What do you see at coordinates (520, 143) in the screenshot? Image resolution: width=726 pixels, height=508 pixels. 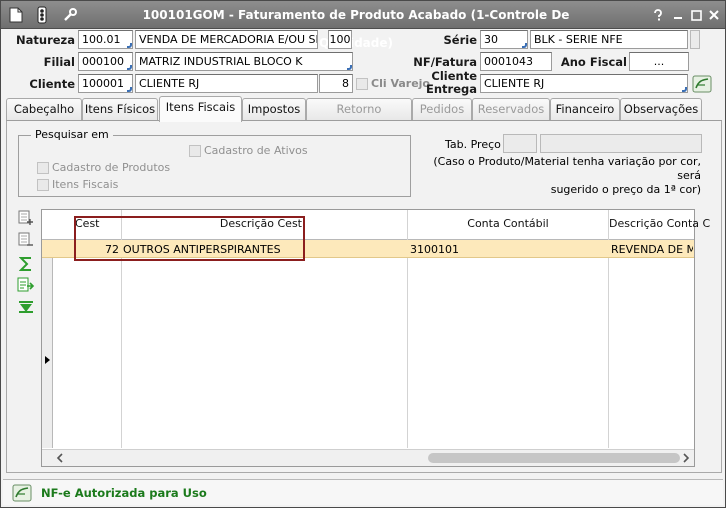 I see `tab-preco-code-field` at bounding box center [520, 143].